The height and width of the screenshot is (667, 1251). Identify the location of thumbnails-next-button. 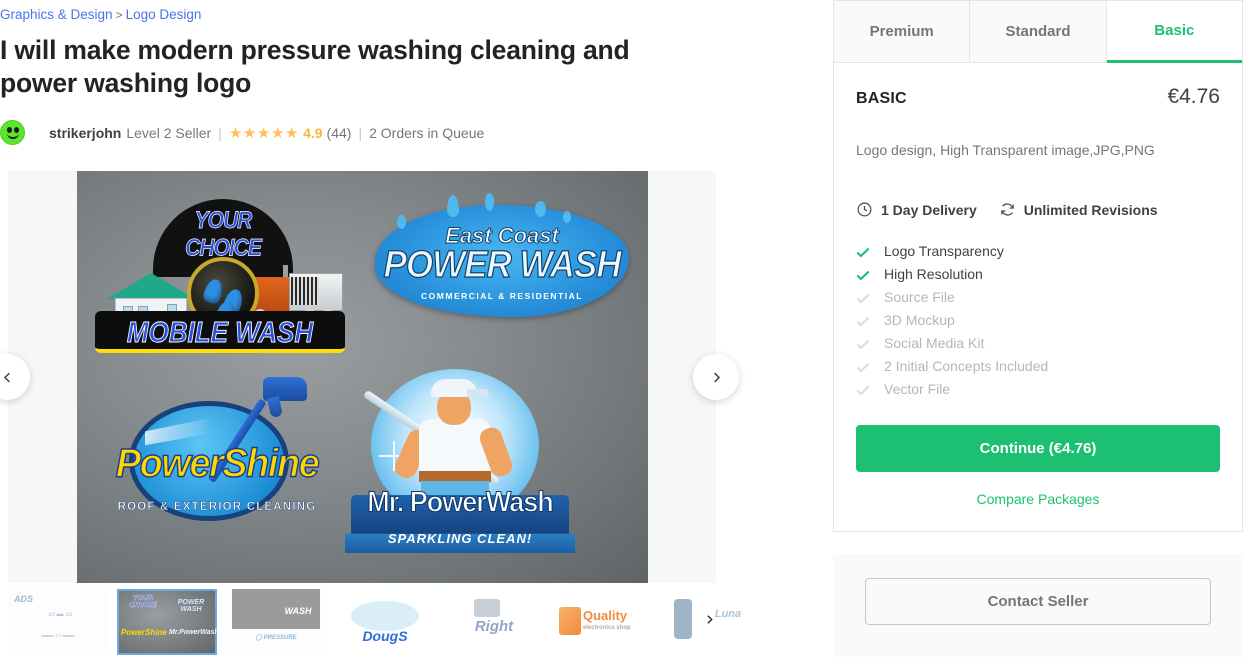
(709, 619).